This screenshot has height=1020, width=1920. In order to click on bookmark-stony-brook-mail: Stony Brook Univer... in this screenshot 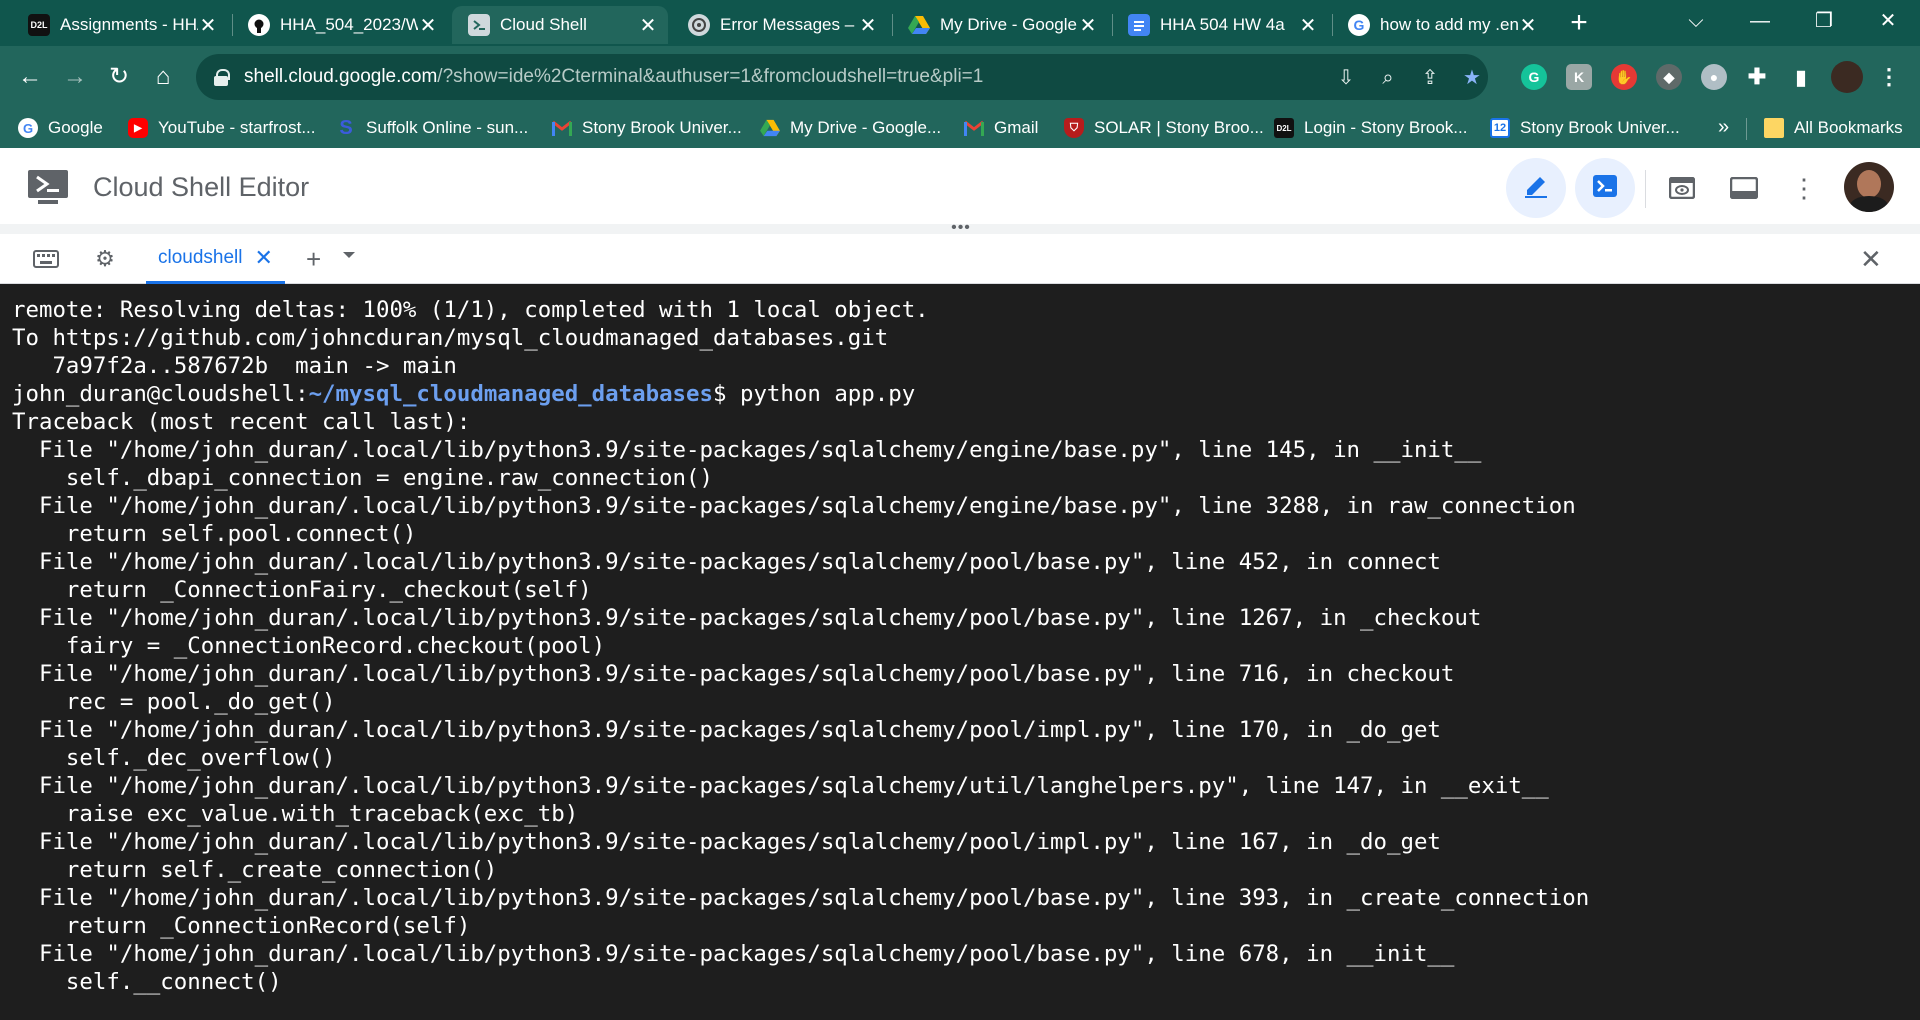, I will do `click(647, 128)`.